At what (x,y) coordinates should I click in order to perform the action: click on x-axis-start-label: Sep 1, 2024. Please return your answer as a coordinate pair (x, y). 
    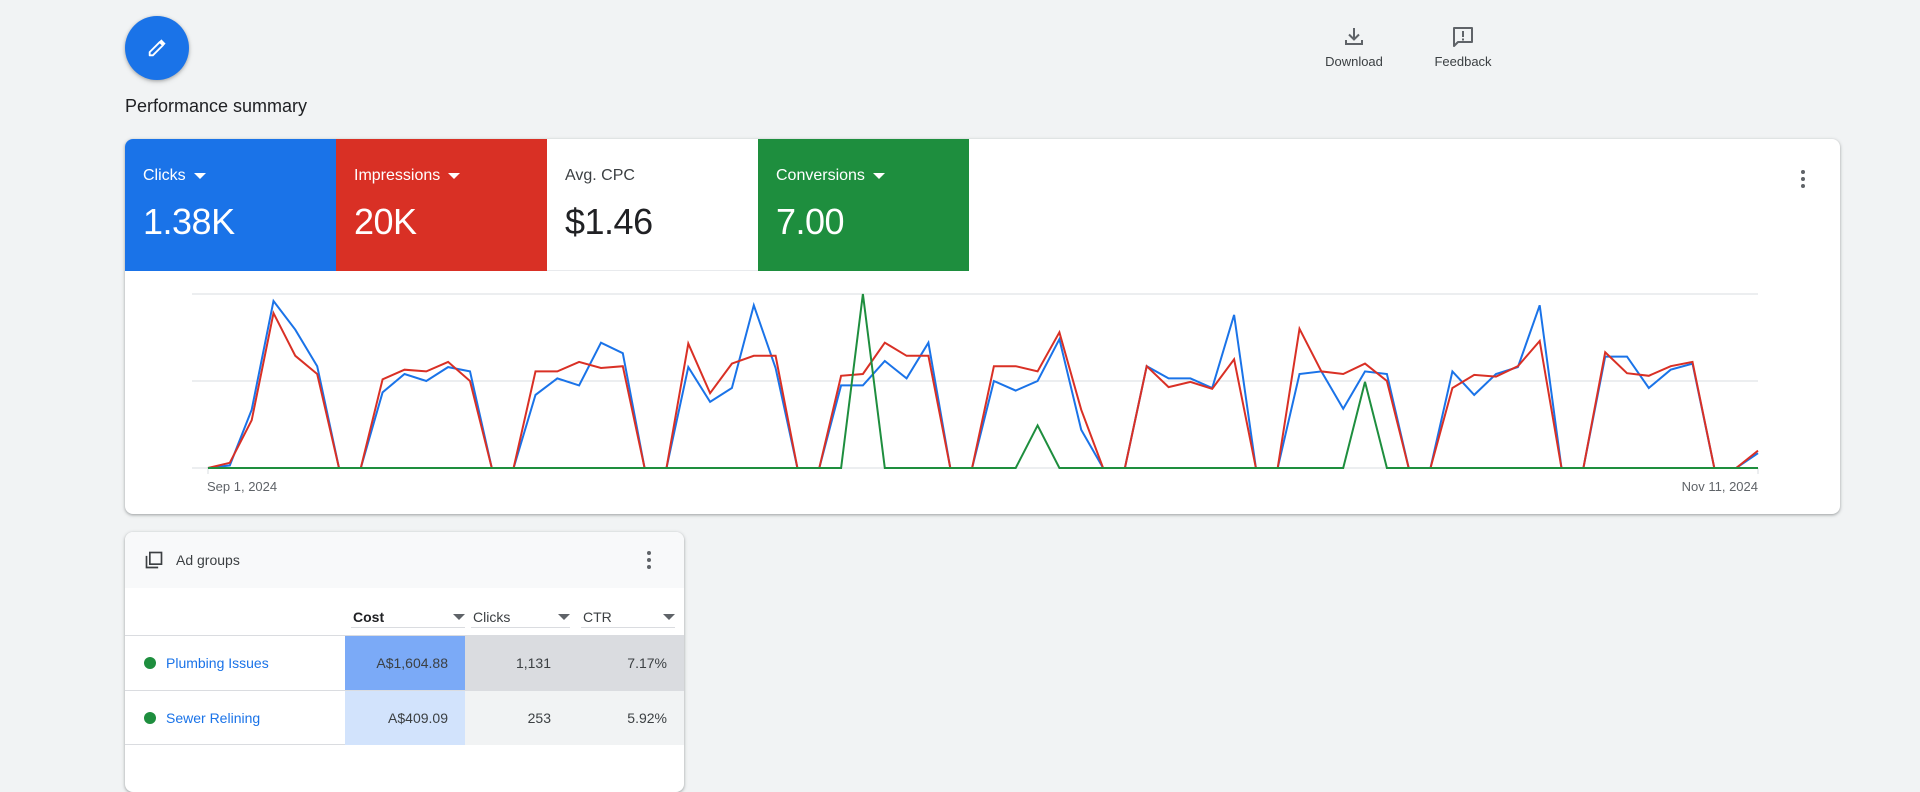
    Looking at the image, I should click on (242, 486).